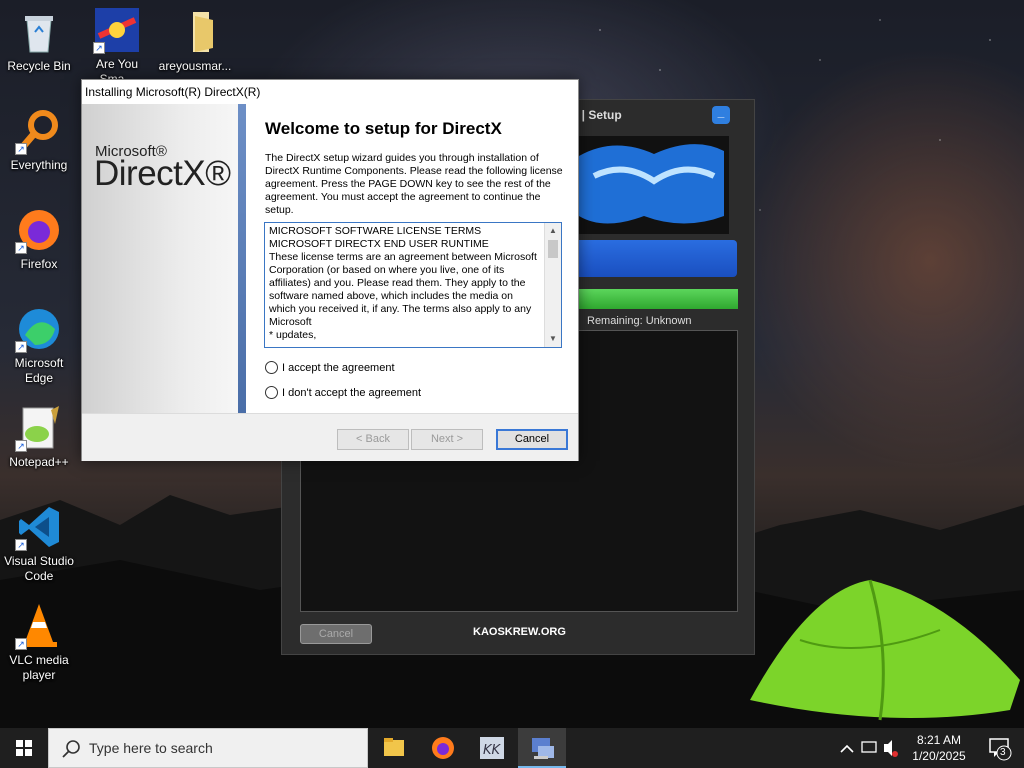  I want to click on desktop-icon-label: Visual Studio Code, so click(39, 568).